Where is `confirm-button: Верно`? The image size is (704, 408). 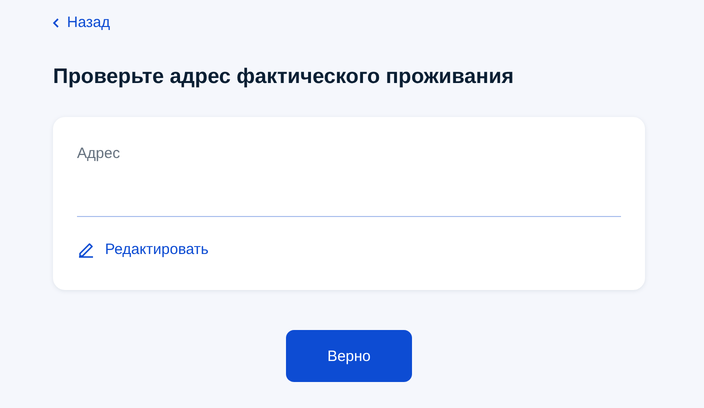
confirm-button: Верно is located at coordinates (349, 356).